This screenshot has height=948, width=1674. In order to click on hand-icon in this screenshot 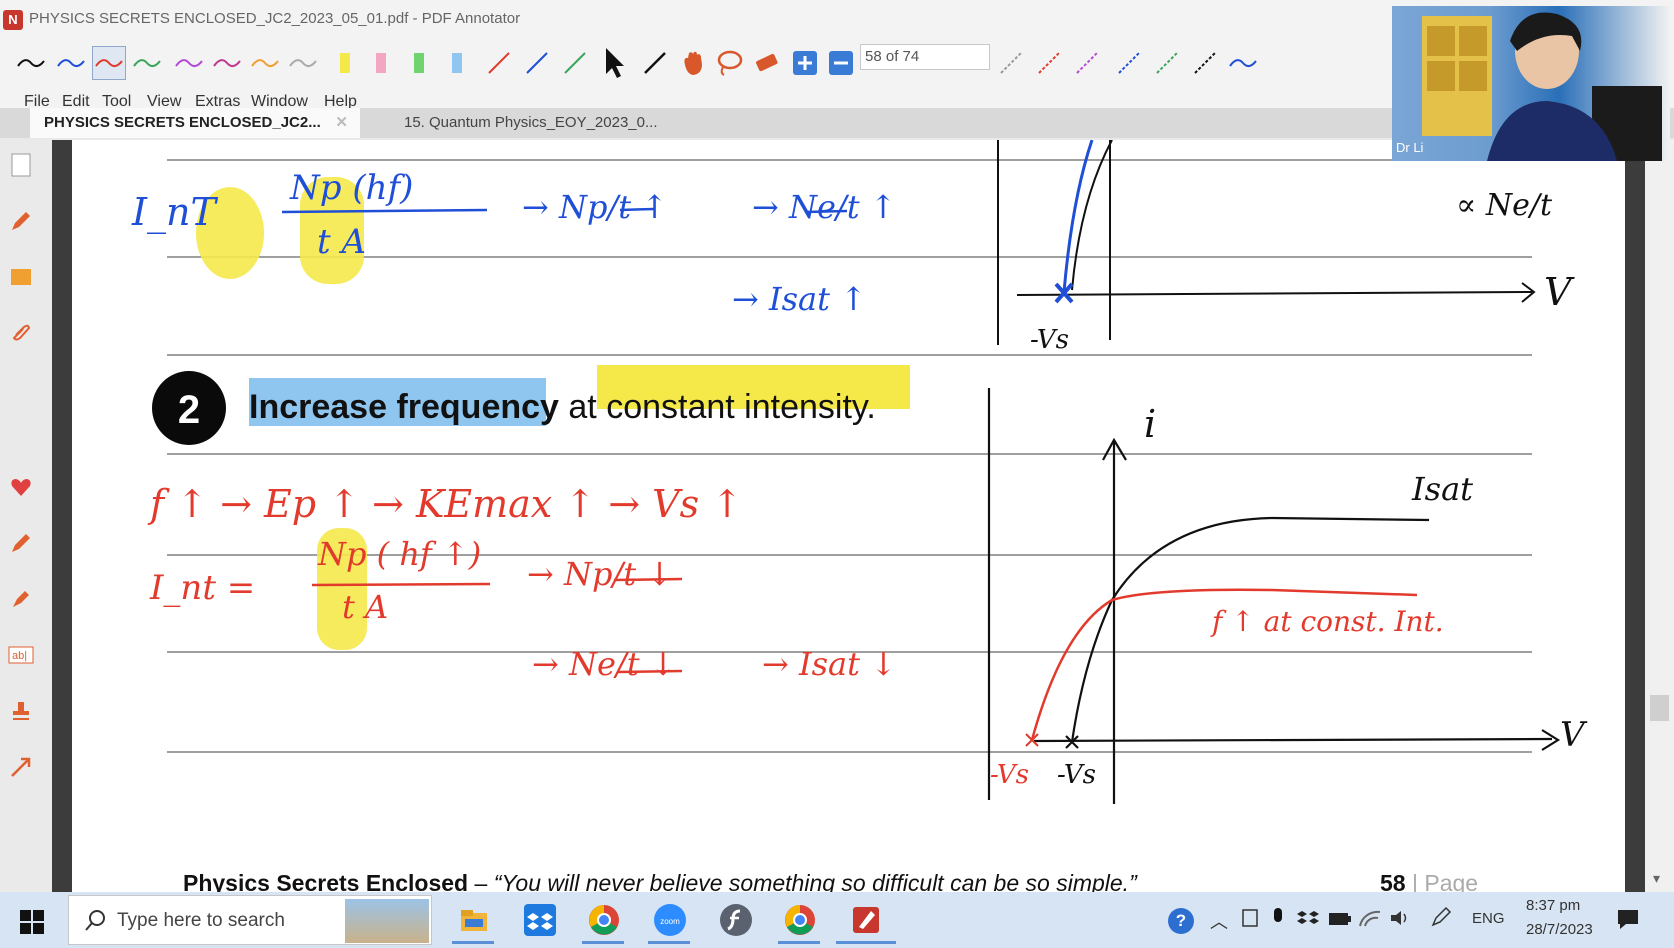, I will do `click(693, 63)`.